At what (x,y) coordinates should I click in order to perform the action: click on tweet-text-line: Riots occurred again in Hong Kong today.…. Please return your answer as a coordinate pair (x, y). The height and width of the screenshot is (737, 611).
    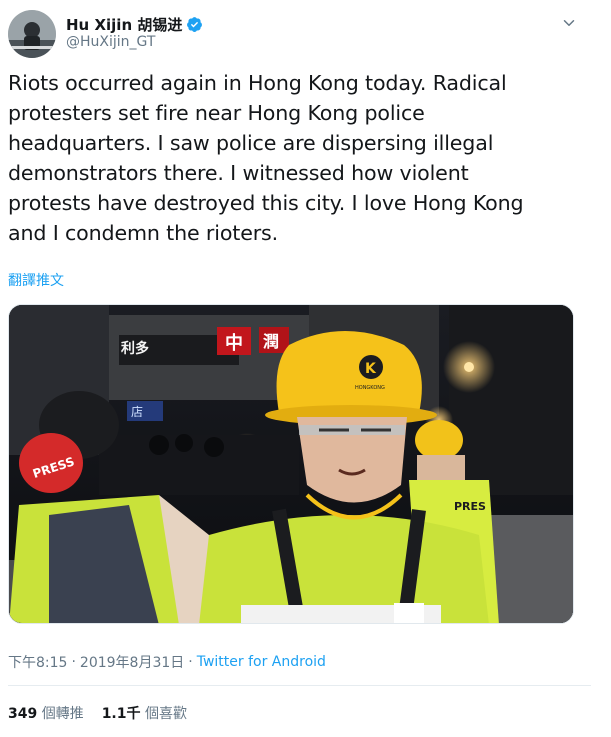
    Looking at the image, I should click on (257, 83).